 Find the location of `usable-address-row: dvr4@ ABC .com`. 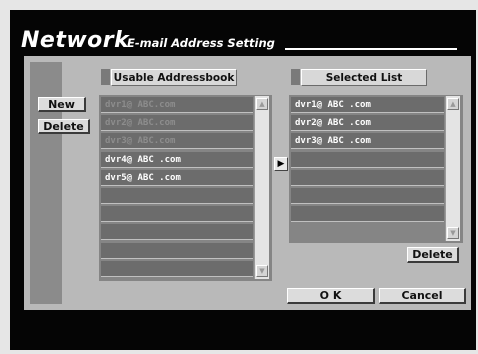

usable-address-row: dvr4@ ABC .com is located at coordinates (177, 159).